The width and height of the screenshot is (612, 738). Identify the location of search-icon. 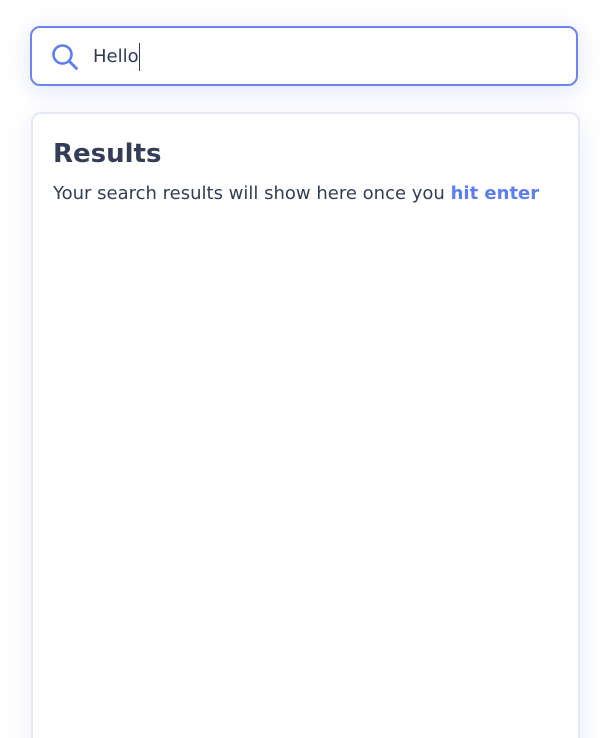
(65, 57).